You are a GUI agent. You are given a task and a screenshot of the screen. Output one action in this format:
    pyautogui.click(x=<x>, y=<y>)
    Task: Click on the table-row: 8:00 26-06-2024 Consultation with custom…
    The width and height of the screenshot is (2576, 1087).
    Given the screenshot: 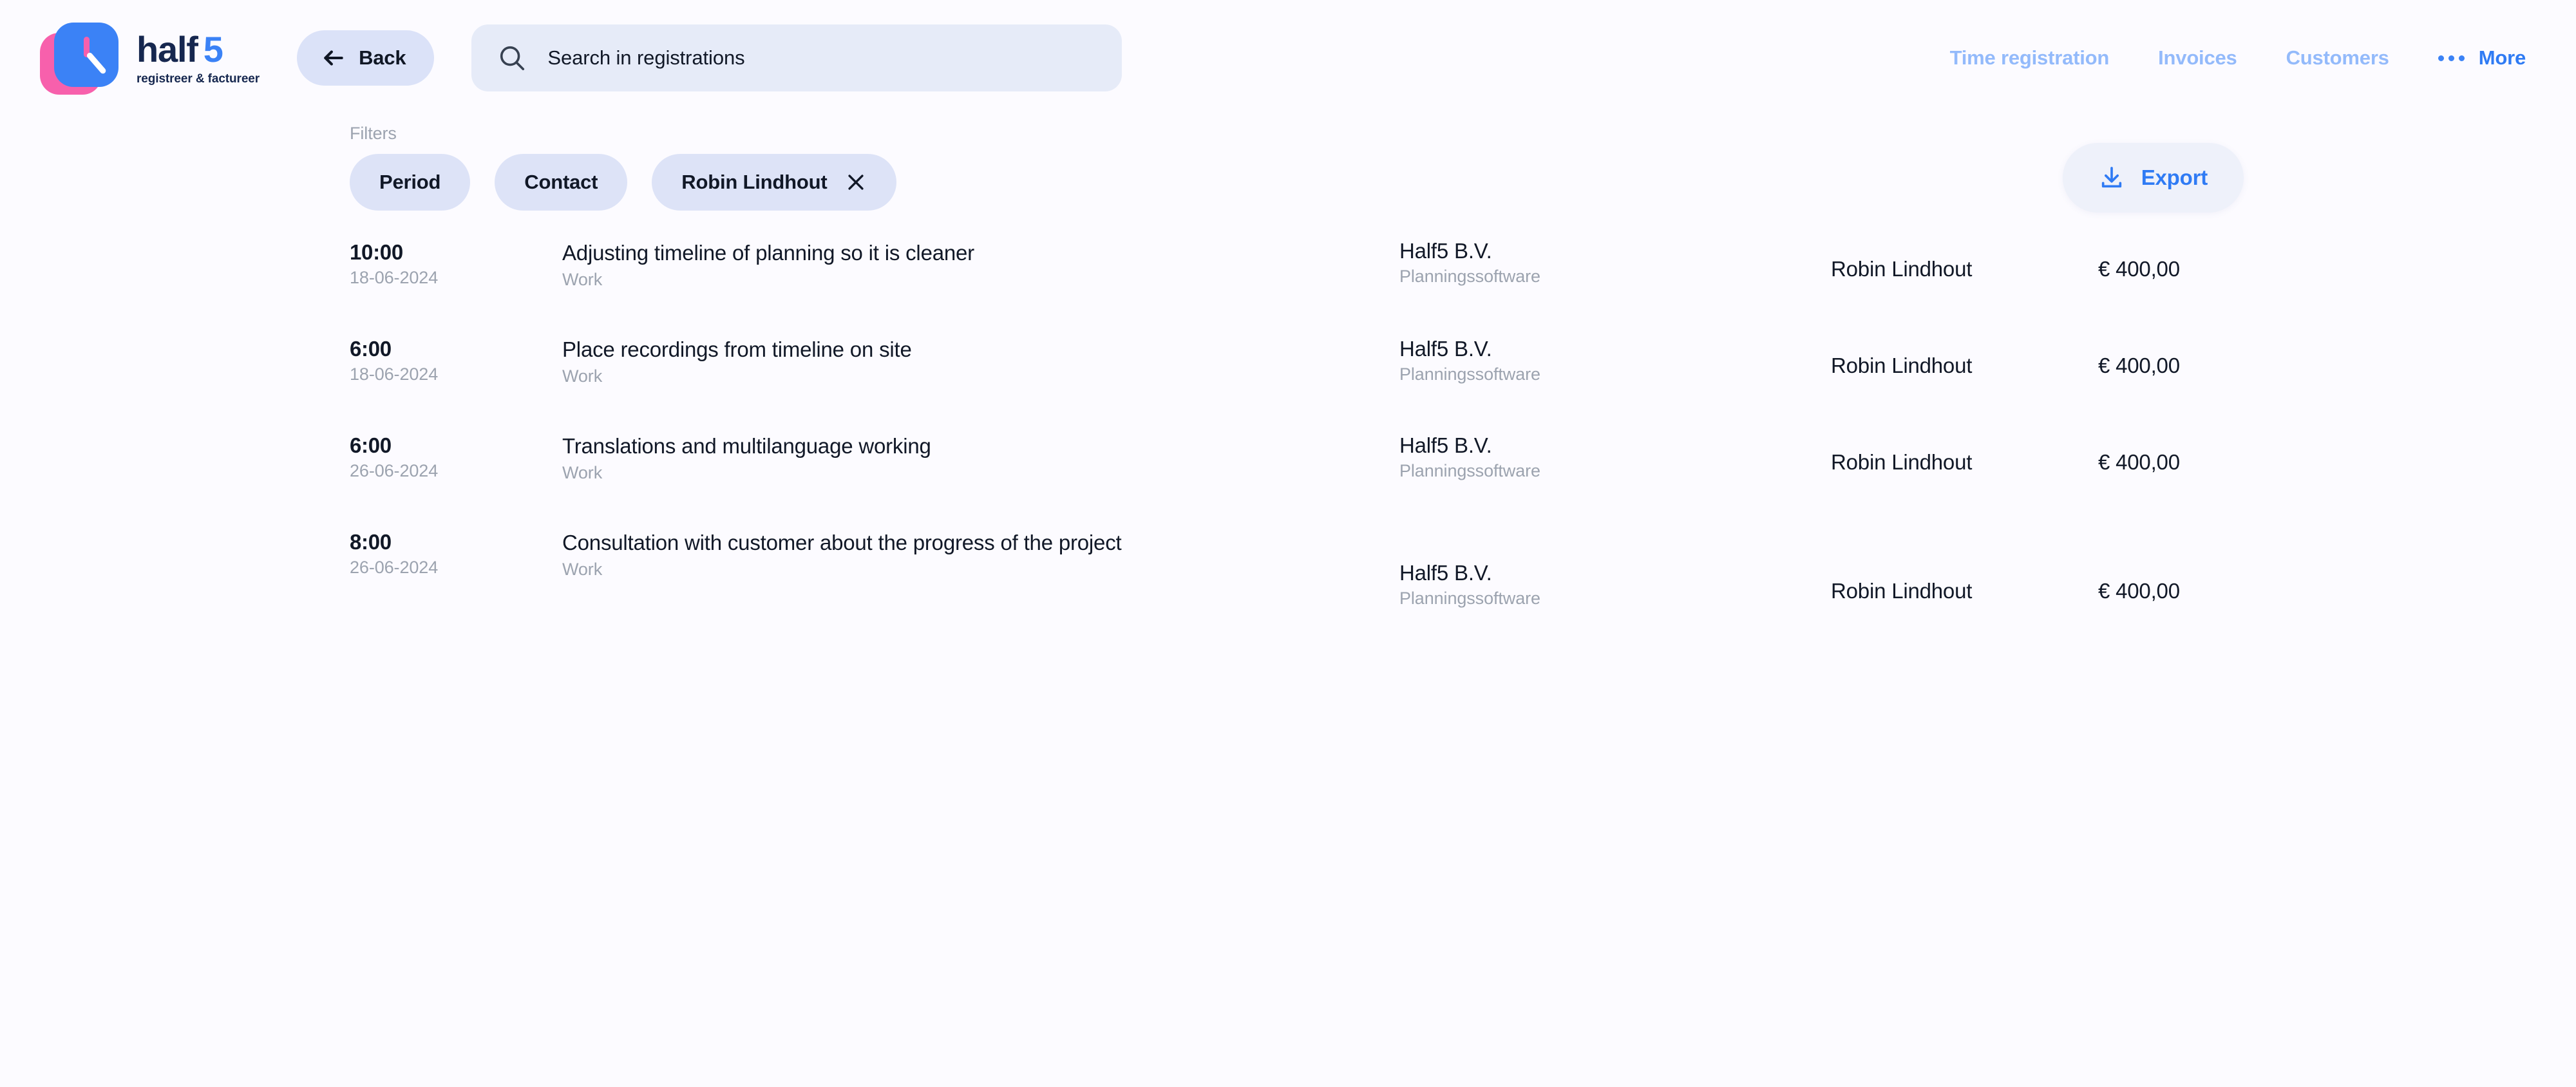 What is the action you would take?
    pyautogui.click(x=1444, y=574)
    